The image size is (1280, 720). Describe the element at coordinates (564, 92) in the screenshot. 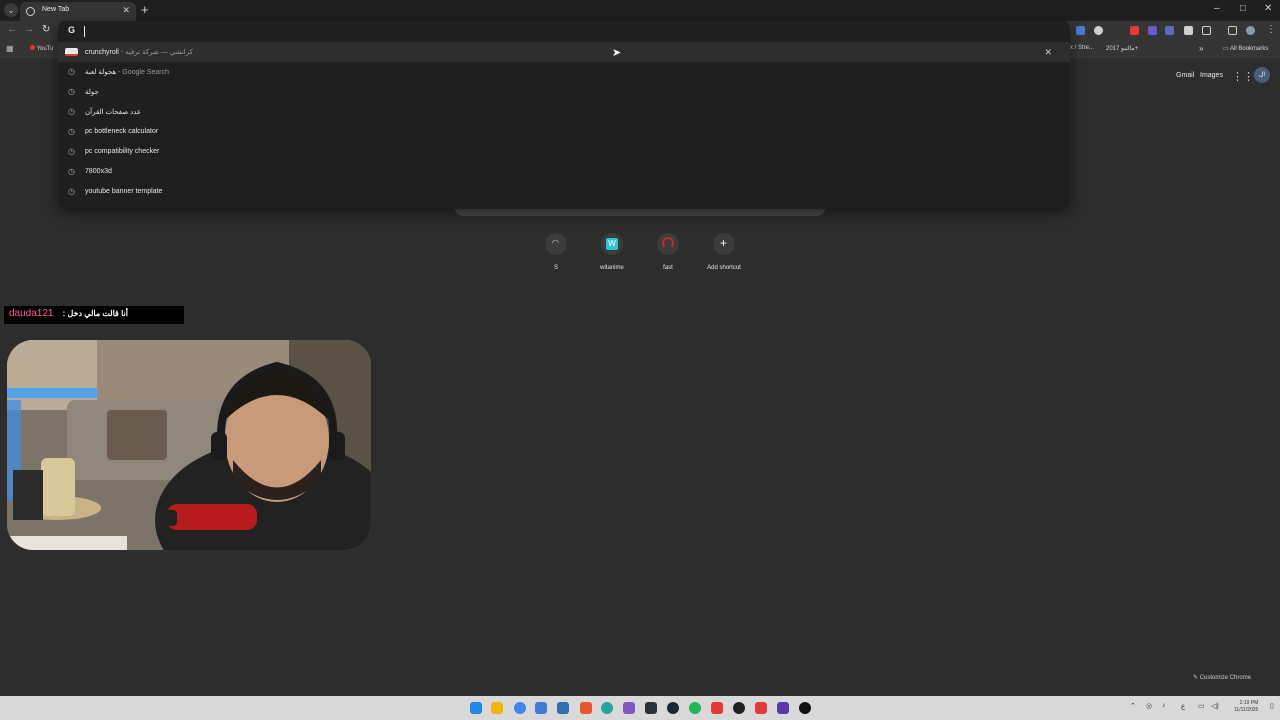

I see `suggestion-row: ◷ جولة` at that location.